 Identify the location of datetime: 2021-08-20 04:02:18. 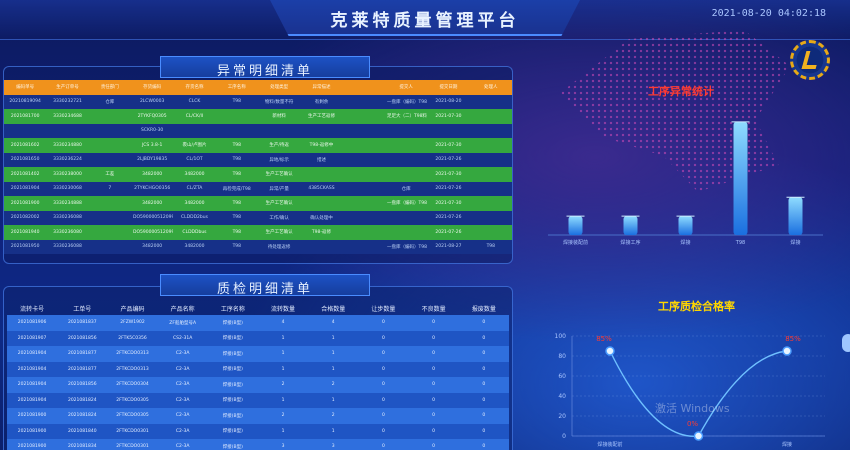
(768, 13).